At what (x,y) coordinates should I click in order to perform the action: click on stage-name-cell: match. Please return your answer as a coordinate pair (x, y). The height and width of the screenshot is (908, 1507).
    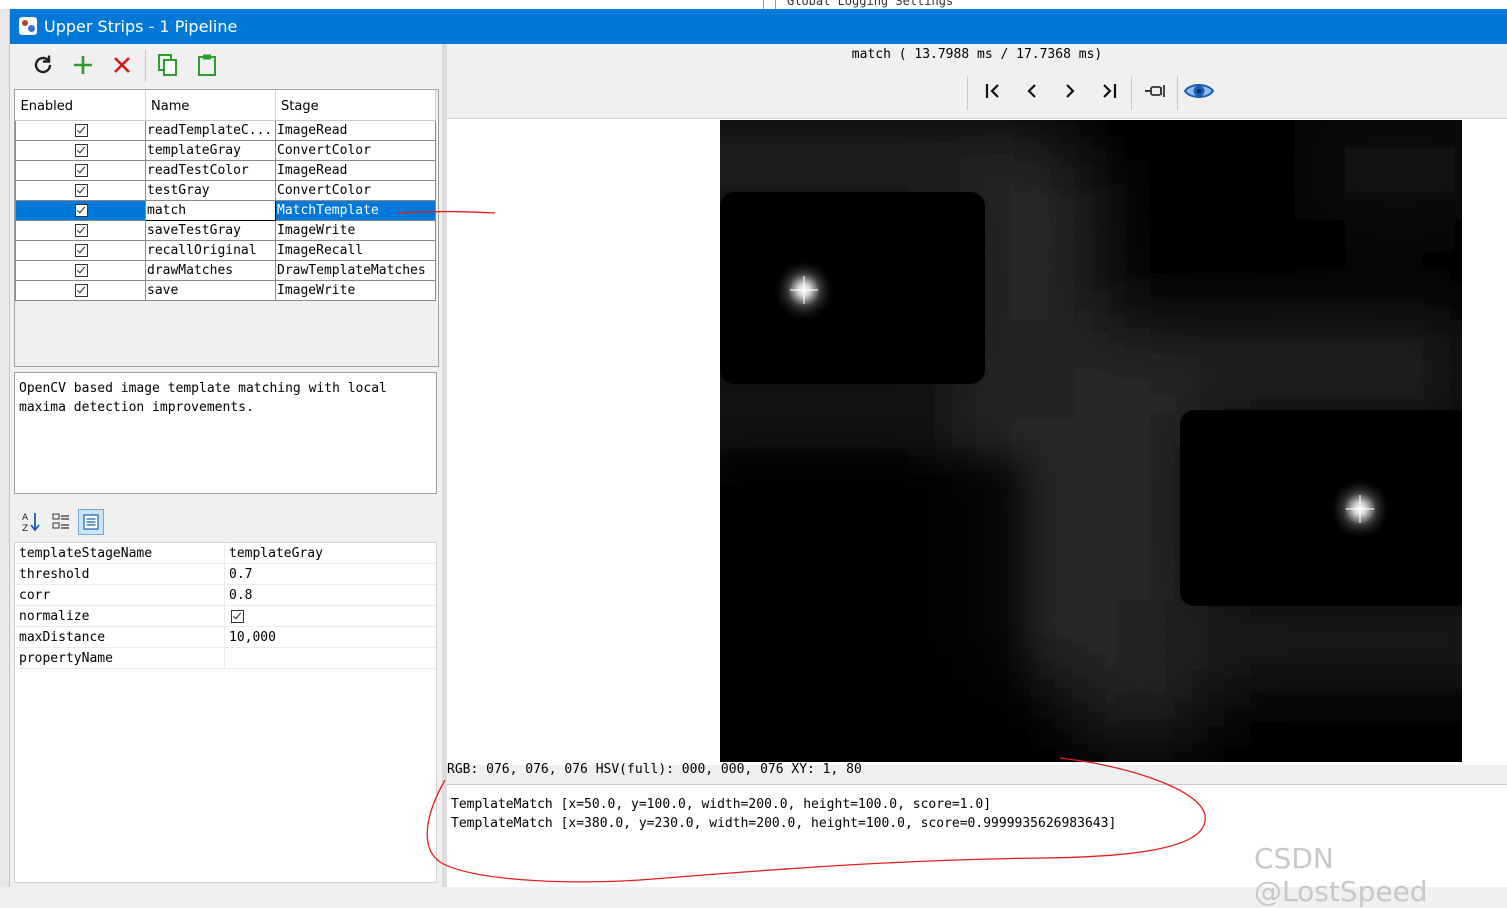
    Looking at the image, I should click on (210, 210).